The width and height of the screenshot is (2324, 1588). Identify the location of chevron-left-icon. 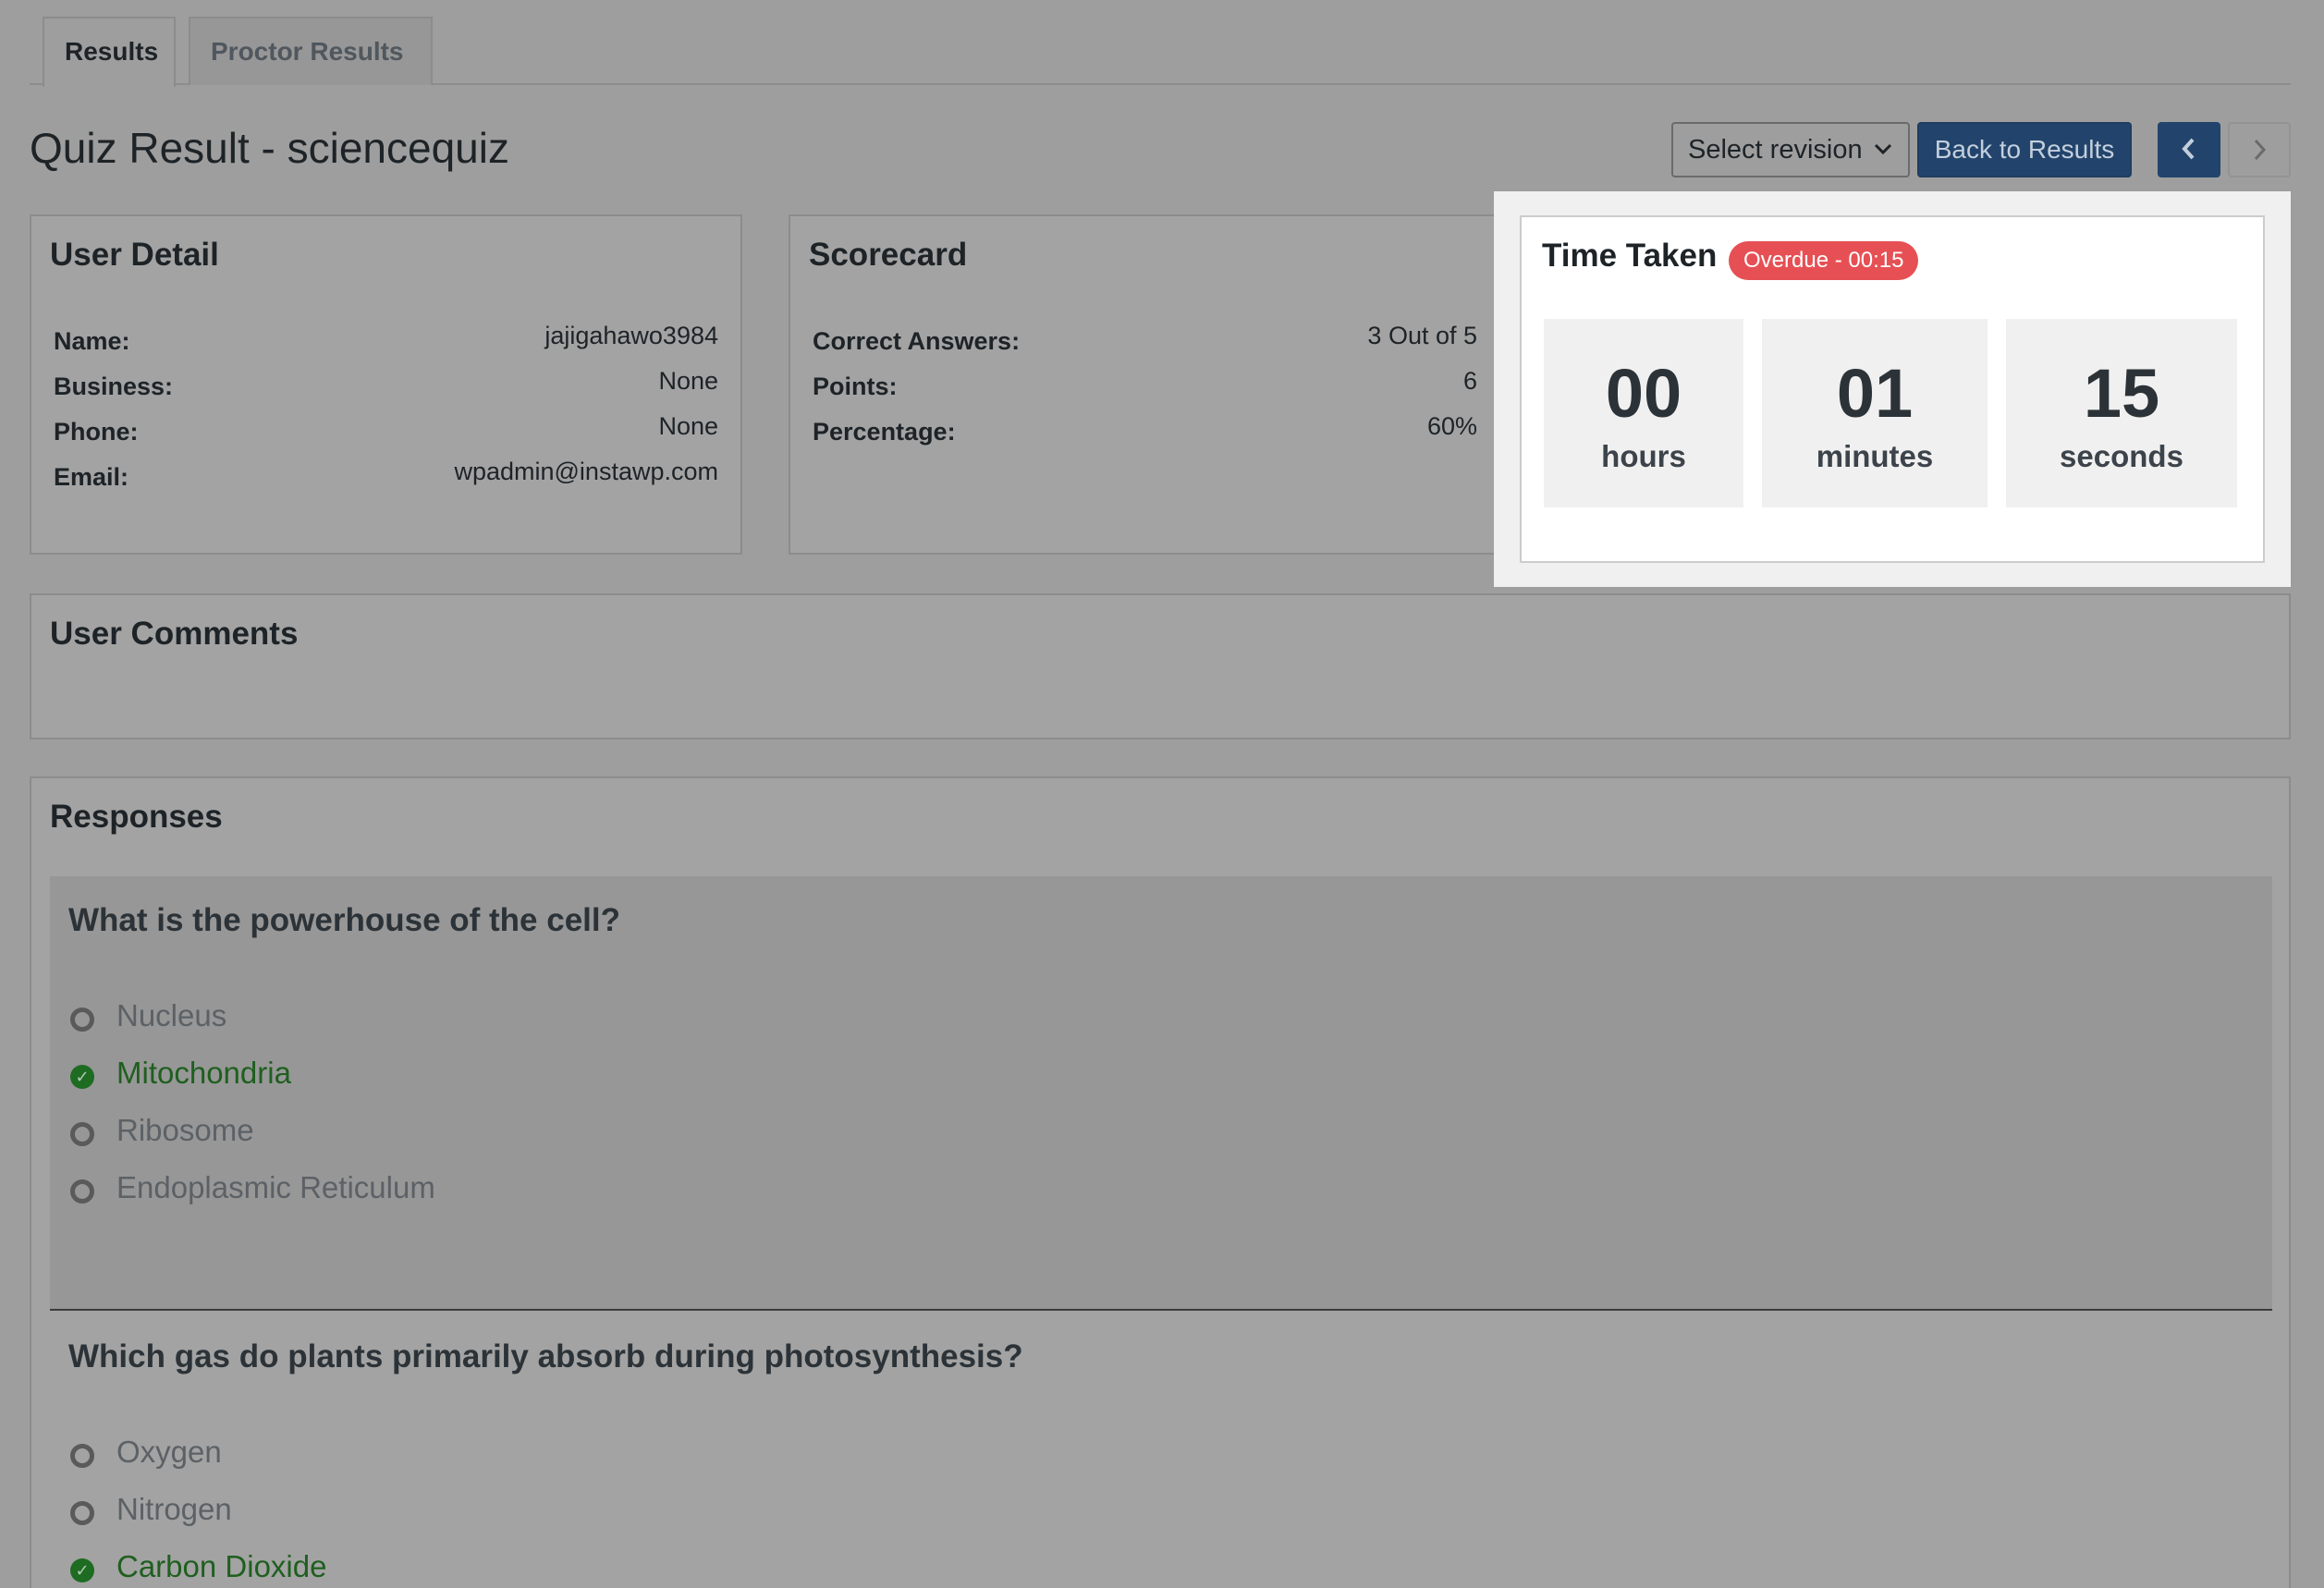
(2188, 149).